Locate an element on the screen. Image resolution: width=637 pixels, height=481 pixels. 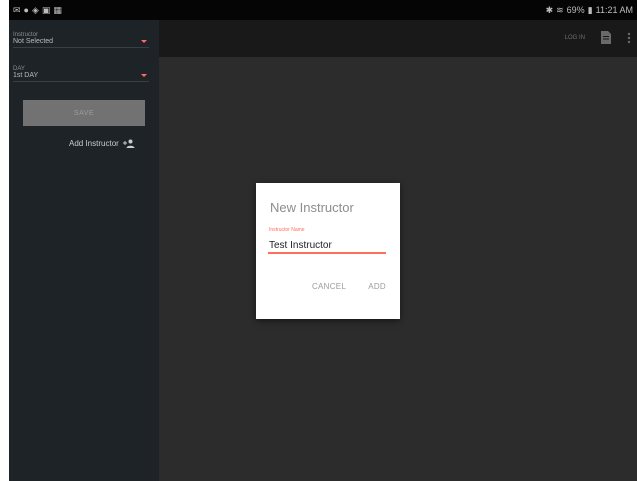
day-value: 1st DAY is located at coordinates (26, 75).